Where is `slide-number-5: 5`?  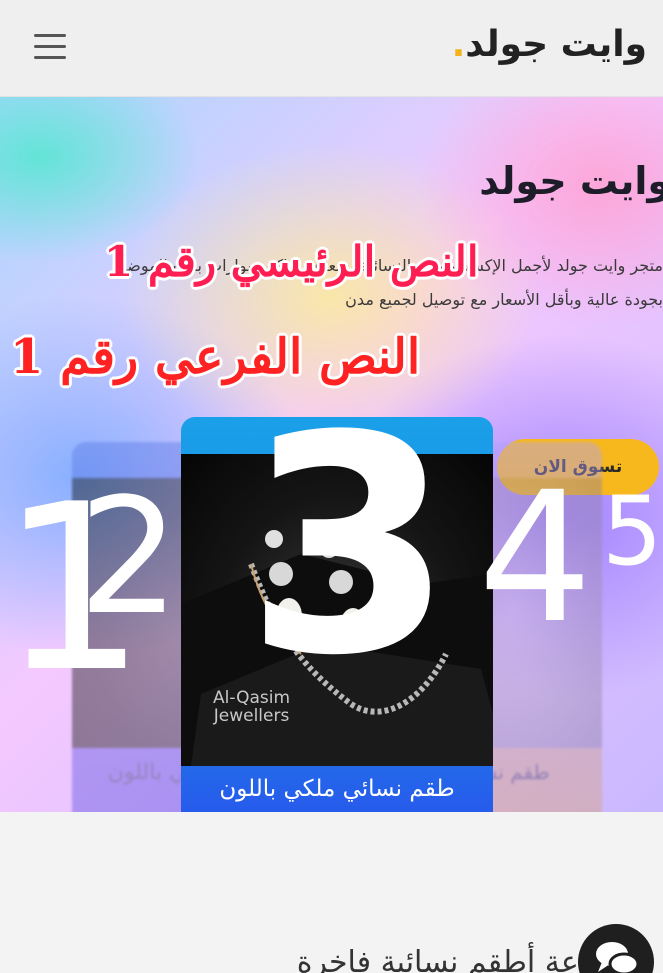 slide-number-5: 5 is located at coordinates (632, 532).